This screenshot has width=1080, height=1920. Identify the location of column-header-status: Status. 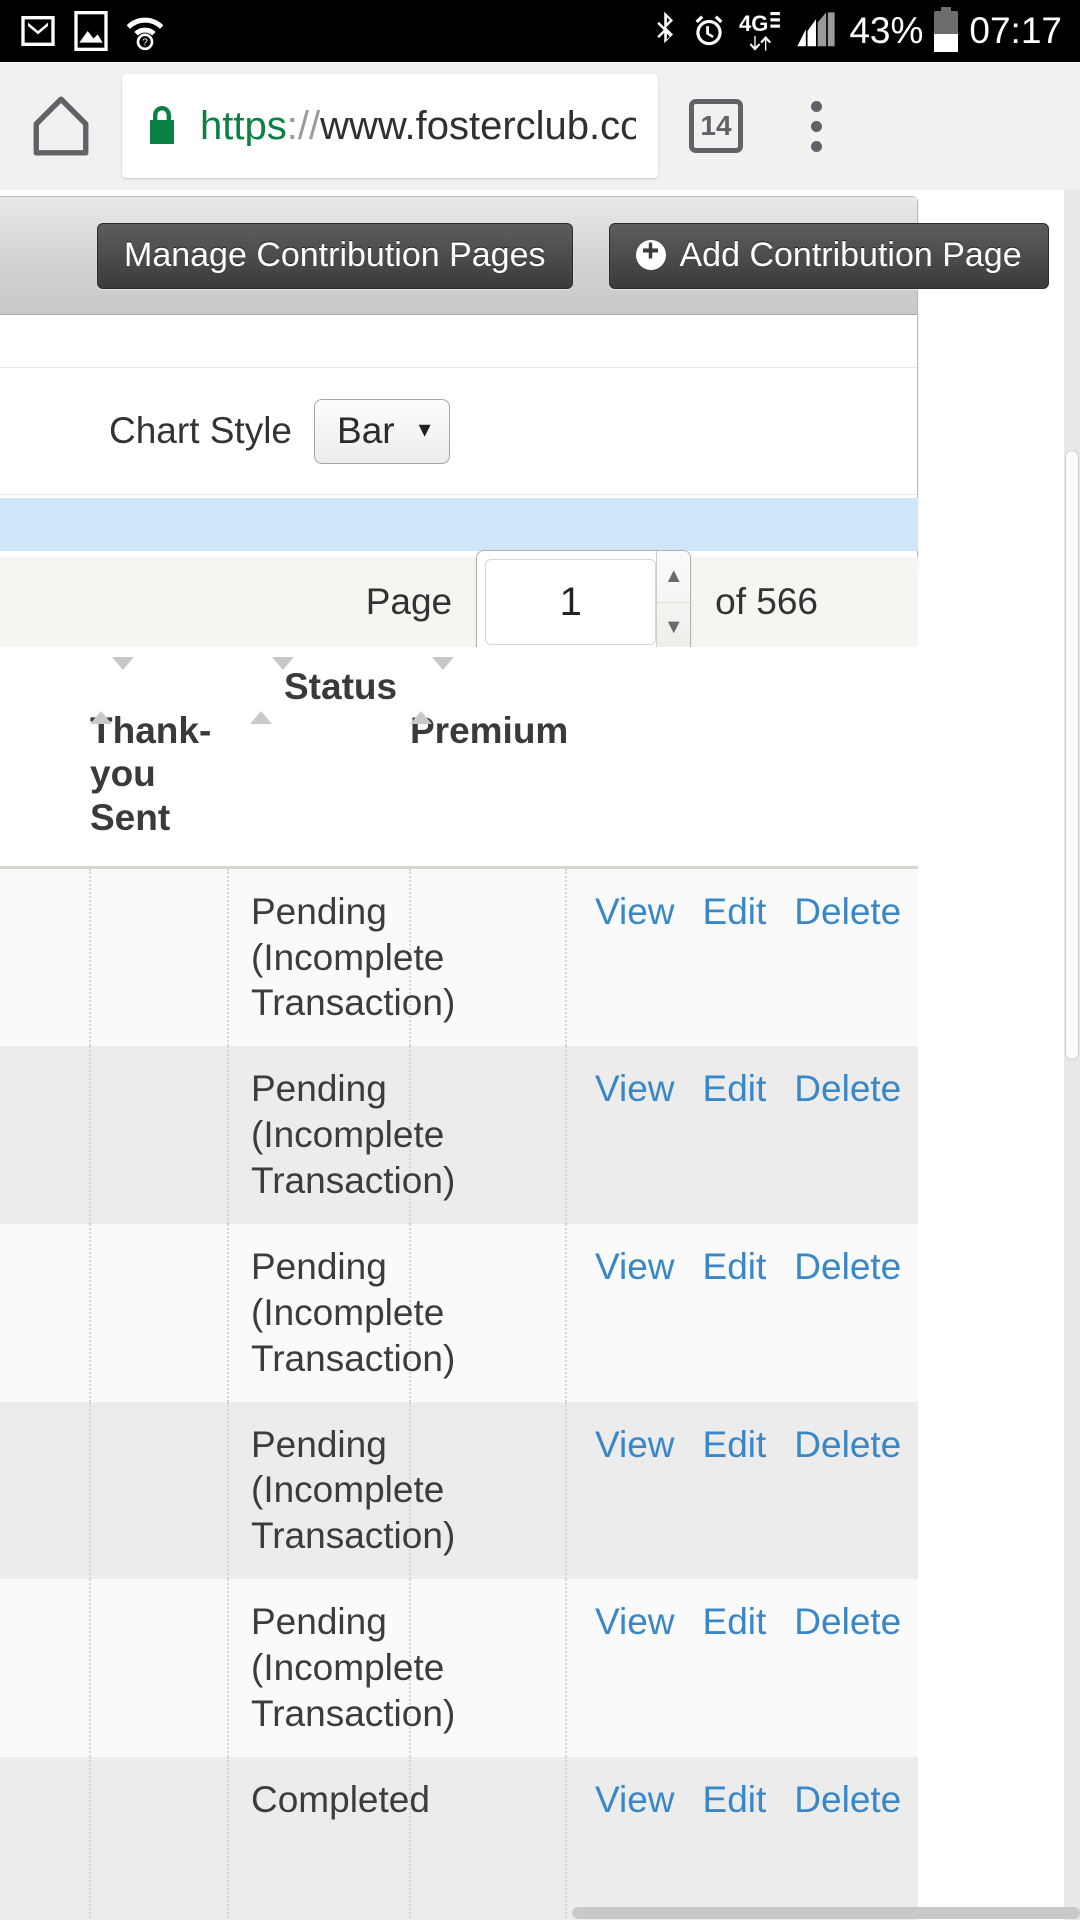
(319, 758).